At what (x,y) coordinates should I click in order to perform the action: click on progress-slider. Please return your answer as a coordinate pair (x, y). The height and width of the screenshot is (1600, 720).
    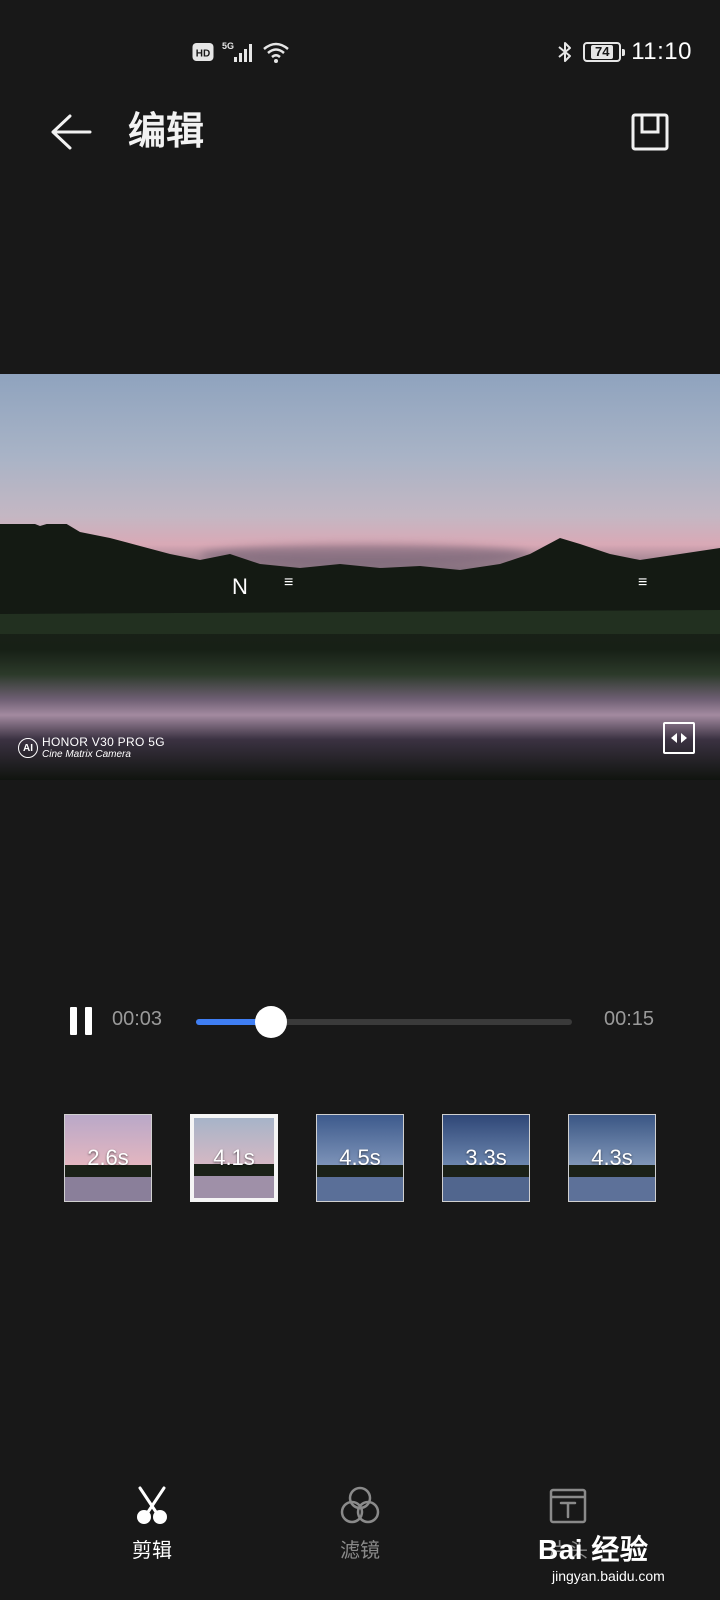
    Looking at the image, I should click on (384, 1022).